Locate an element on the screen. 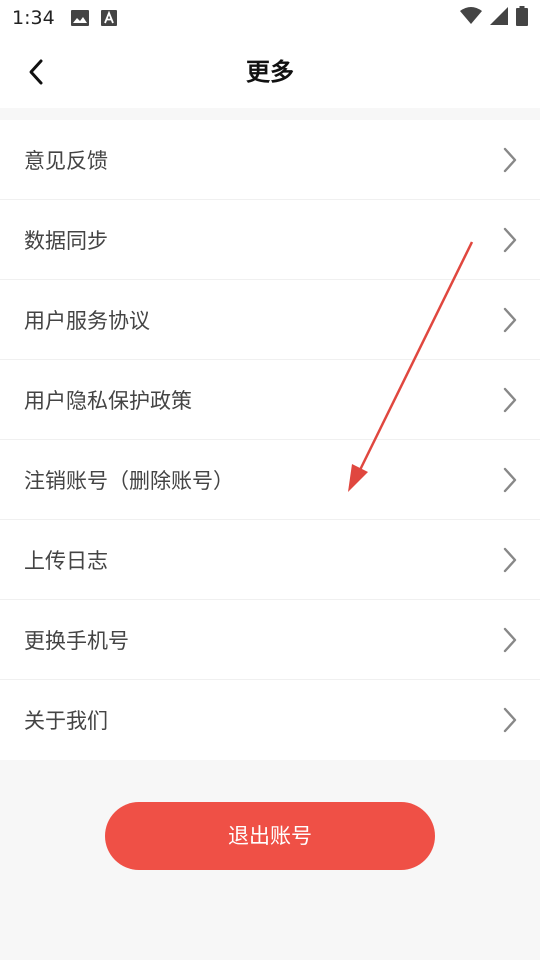 This screenshot has height=960, width=540. page-title: 更多 is located at coordinates (270, 72).